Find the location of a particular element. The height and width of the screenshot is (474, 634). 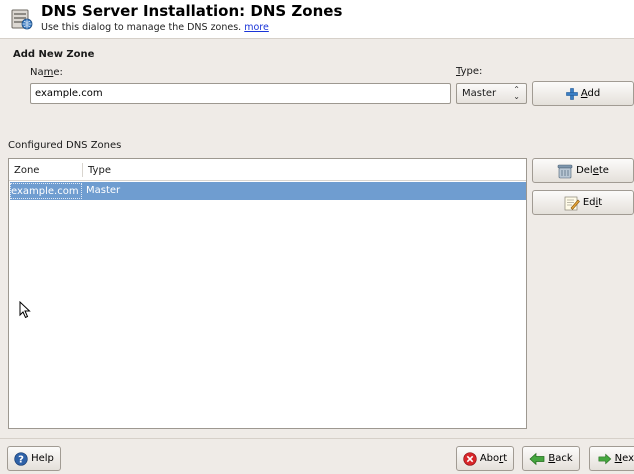

delete-label-part: Del is located at coordinates (584, 170).